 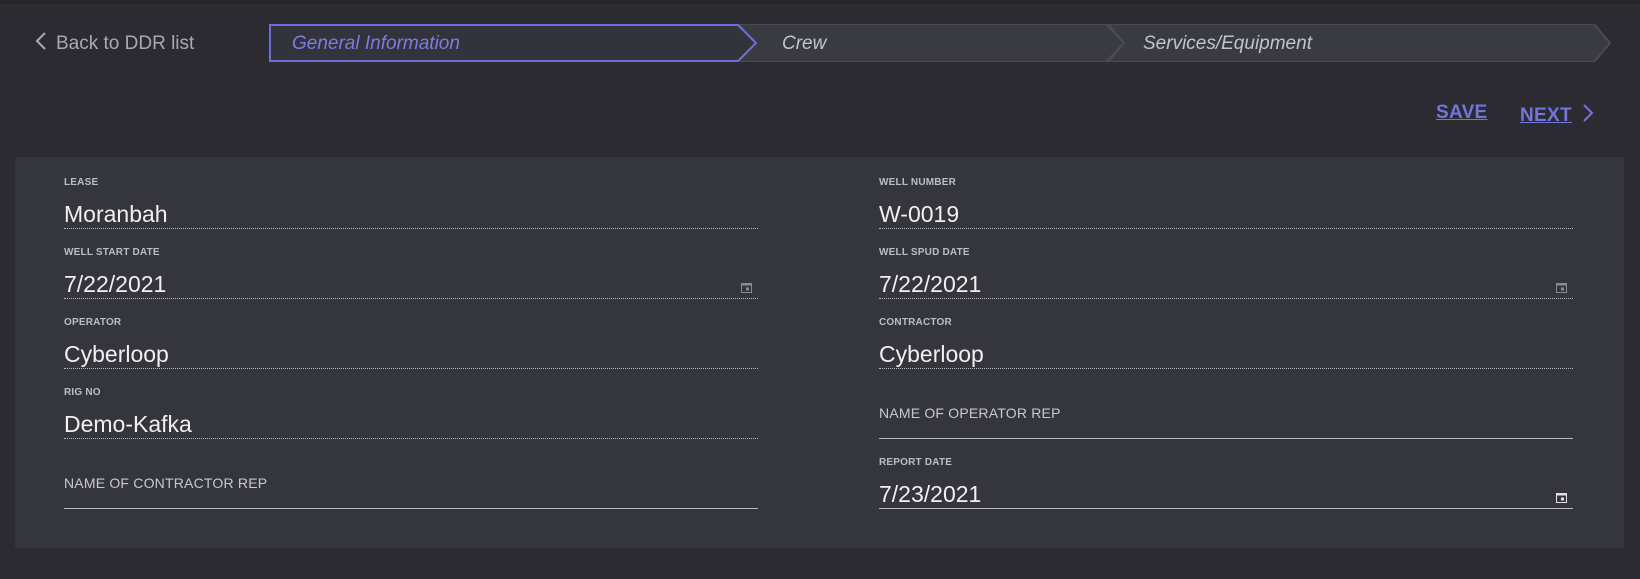 I want to click on chevron-left-icon, so click(x=41, y=44).